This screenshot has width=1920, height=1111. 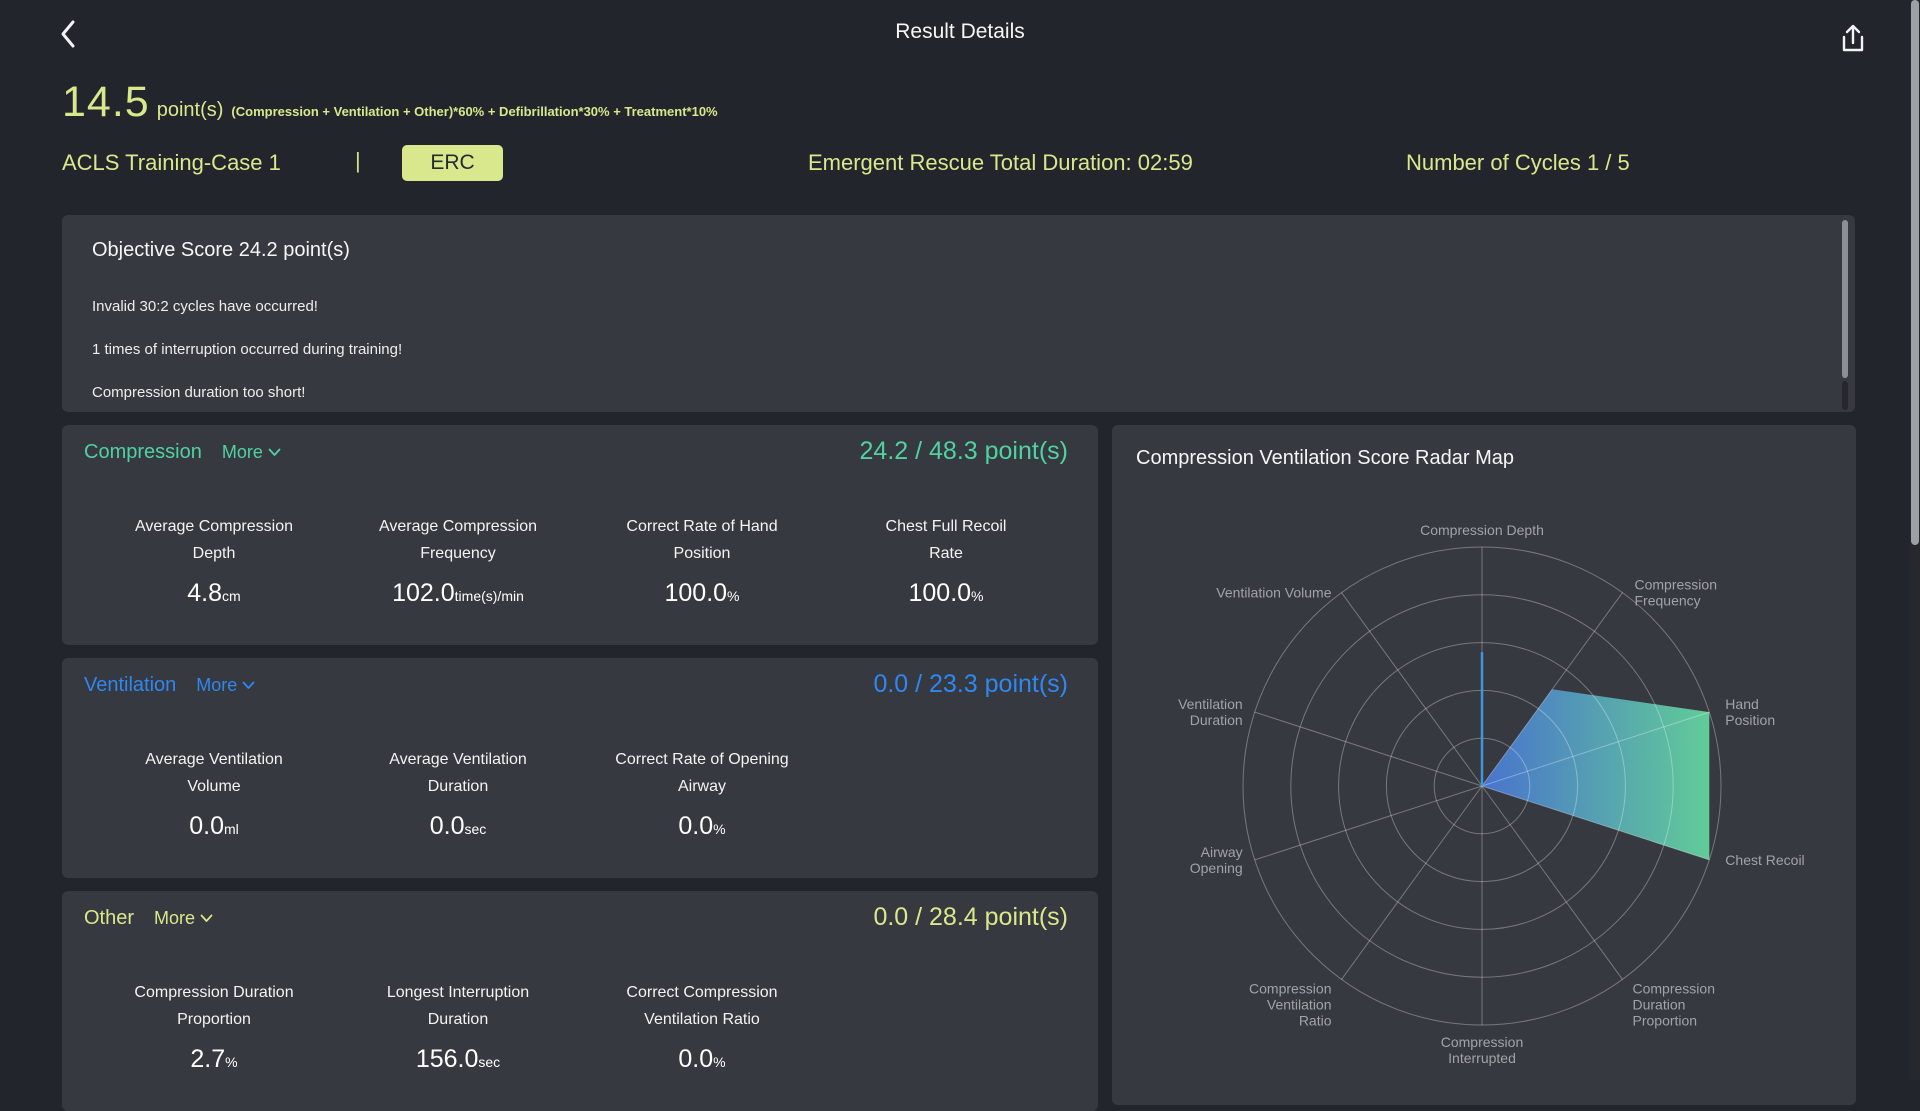 What do you see at coordinates (214, 795) in the screenshot?
I see `metric-avg-ventilation-volume: Average Ventilation Volume 0.0ml` at bounding box center [214, 795].